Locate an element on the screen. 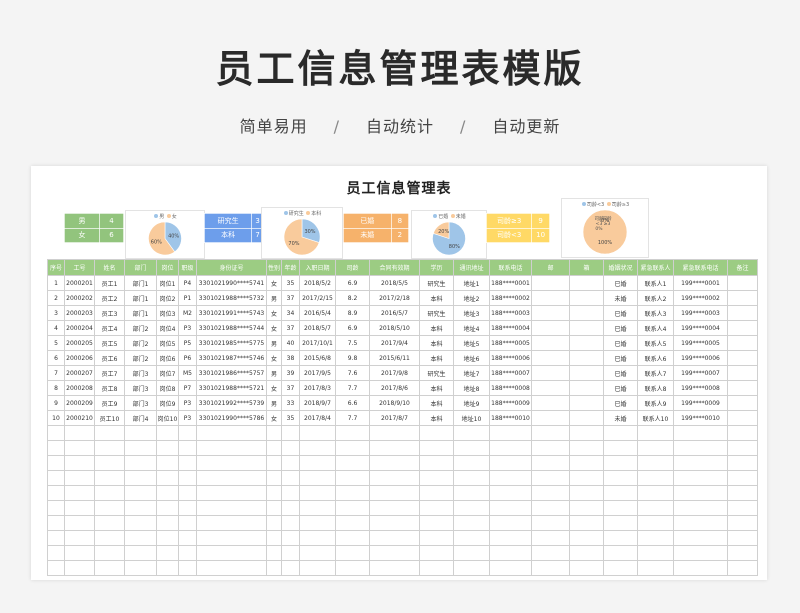 This screenshot has width=800, height=613. column-header: 工号 is located at coordinates (79, 267).